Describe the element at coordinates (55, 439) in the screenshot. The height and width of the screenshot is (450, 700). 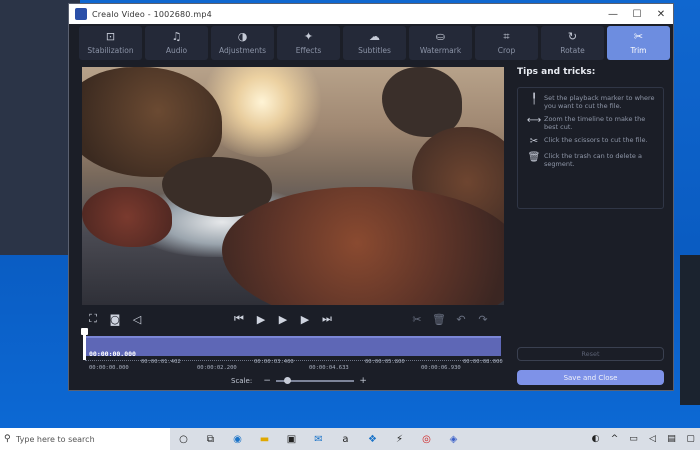
I see `search-placeholder: Type here to search` at that location.